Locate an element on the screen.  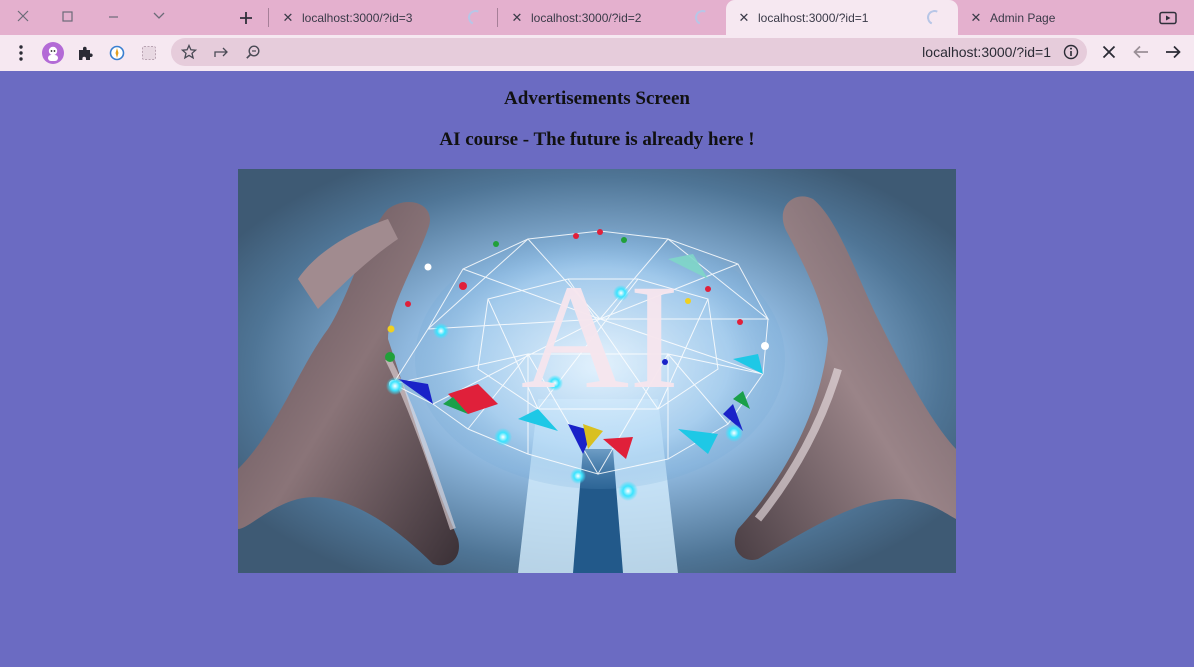
zoom-icon is located at coordinates (253, 52).